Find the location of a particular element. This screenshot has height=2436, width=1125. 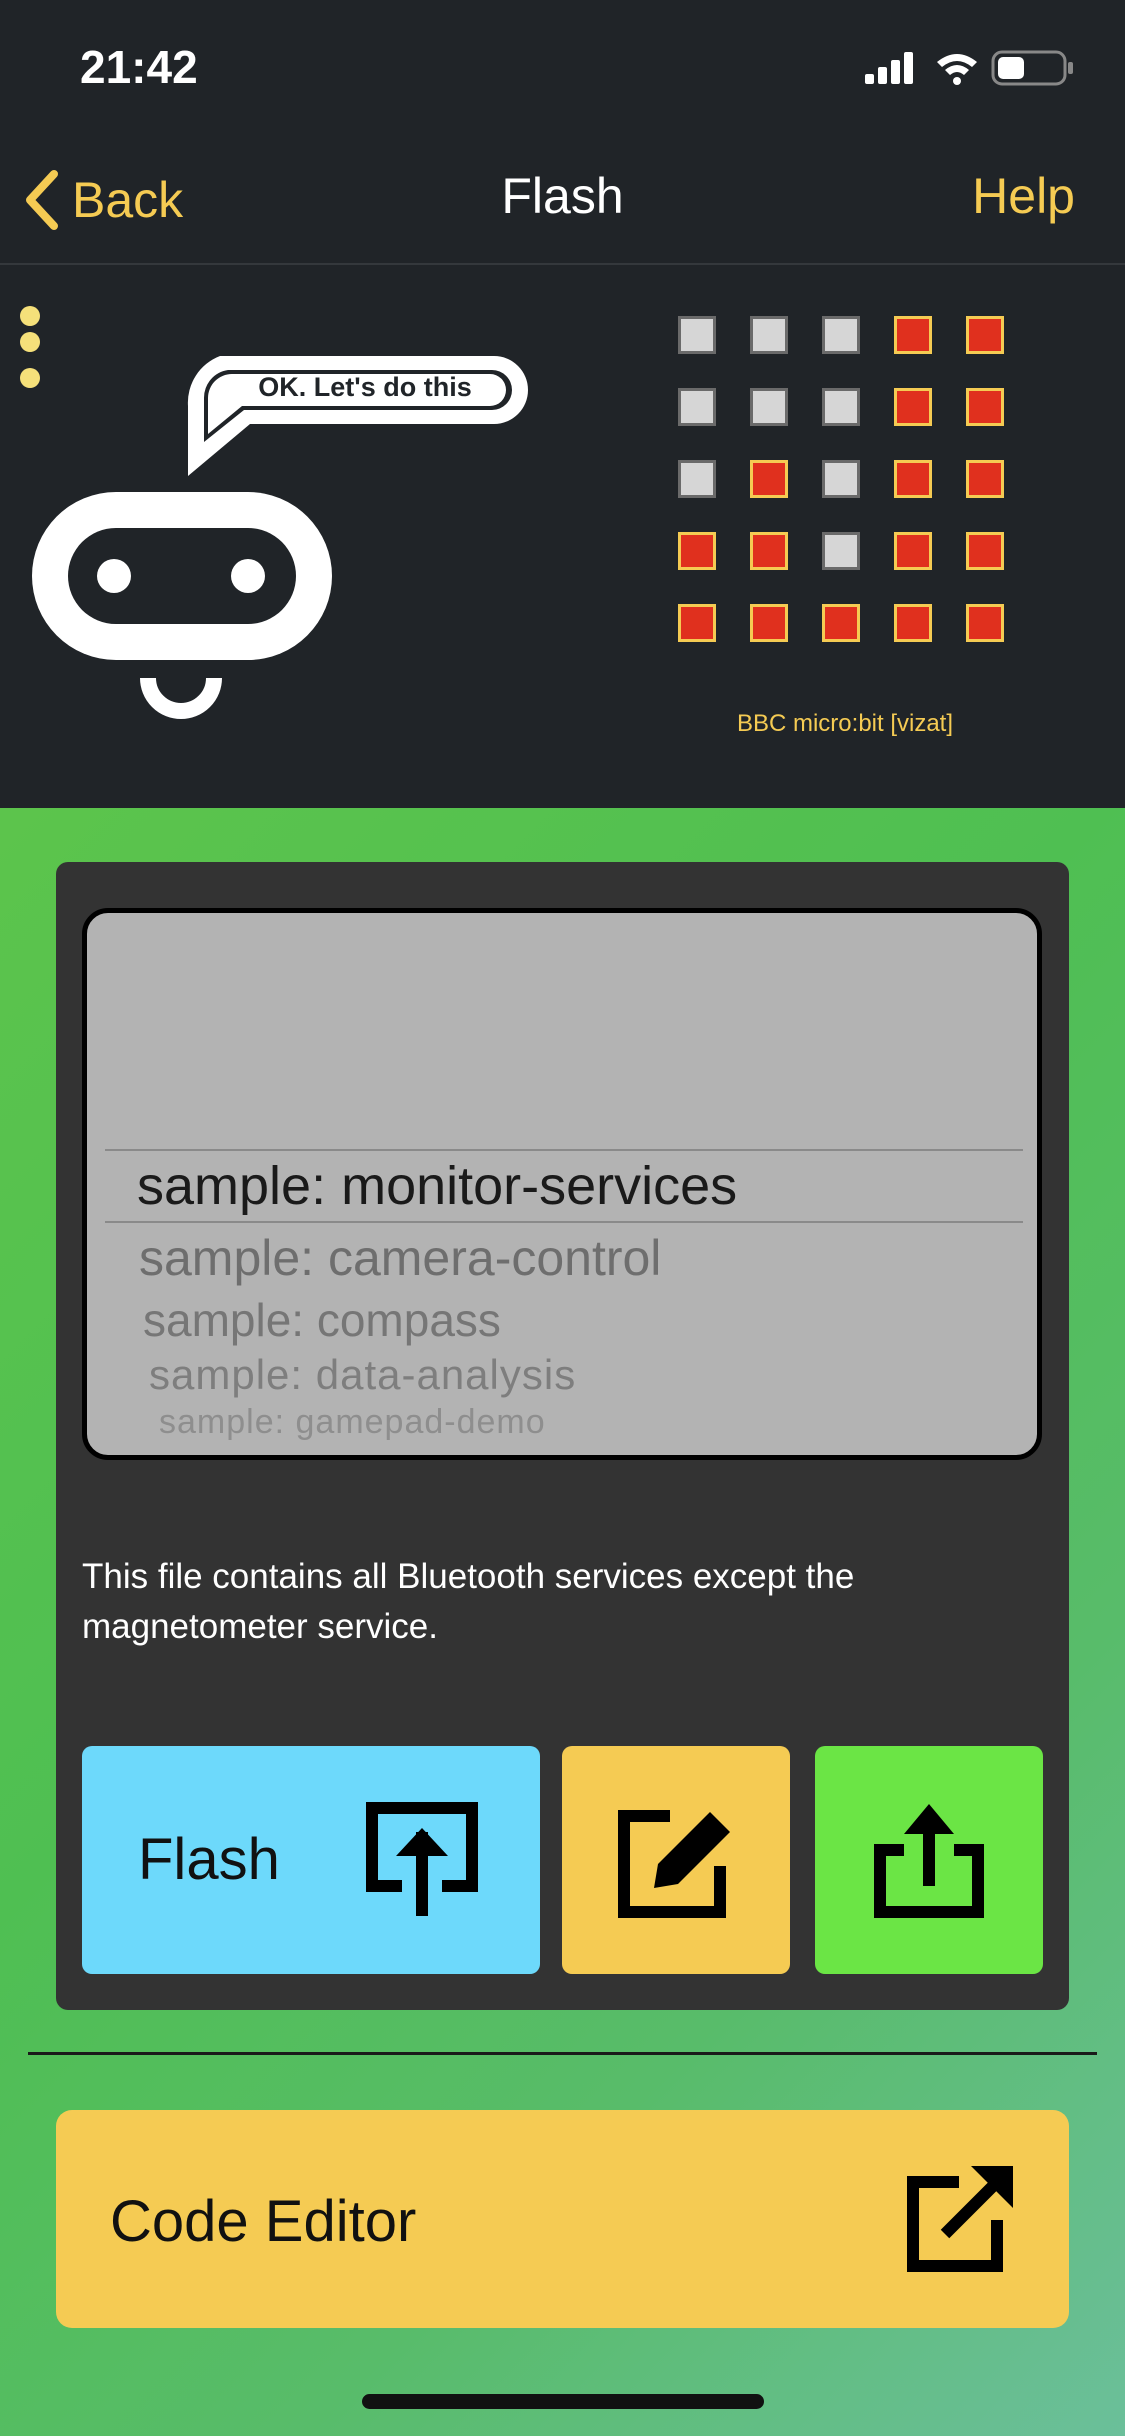

more-menu-icon is located at coordinates (30, 337).